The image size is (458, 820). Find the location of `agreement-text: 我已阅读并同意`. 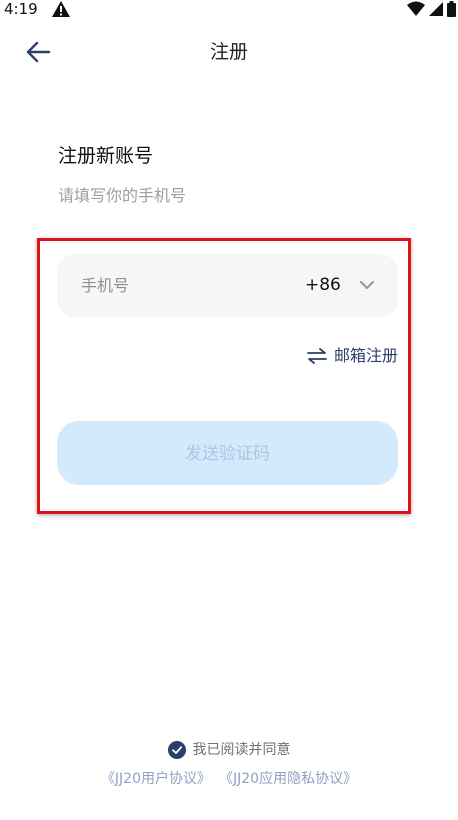

agreement-text: 我已阅读并同意 is located at coordinates (241, 750).